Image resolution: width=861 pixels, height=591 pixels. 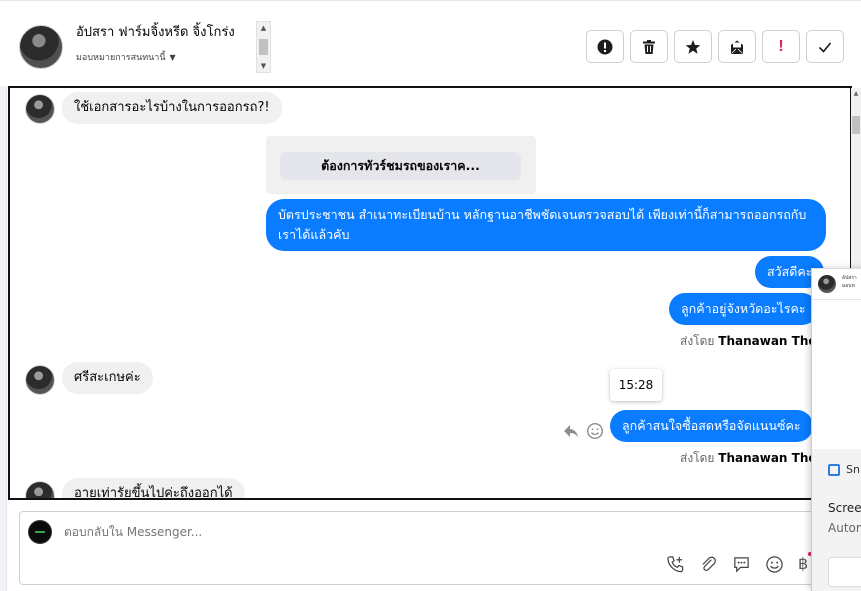 What do you see at coordinates (803, 564) in the screenshot?
I see `payment-icon: ฿` at bounding box center [803, 564].